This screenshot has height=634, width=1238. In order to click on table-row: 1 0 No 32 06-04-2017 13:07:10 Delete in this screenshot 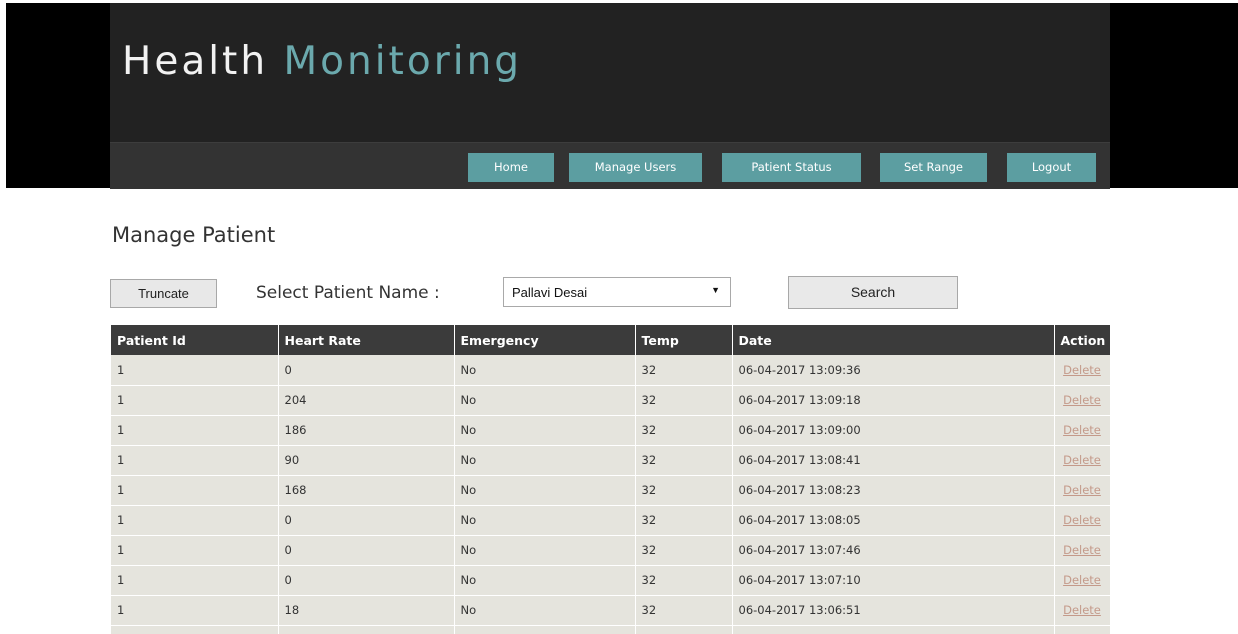, I will do `click(610, 580)`.